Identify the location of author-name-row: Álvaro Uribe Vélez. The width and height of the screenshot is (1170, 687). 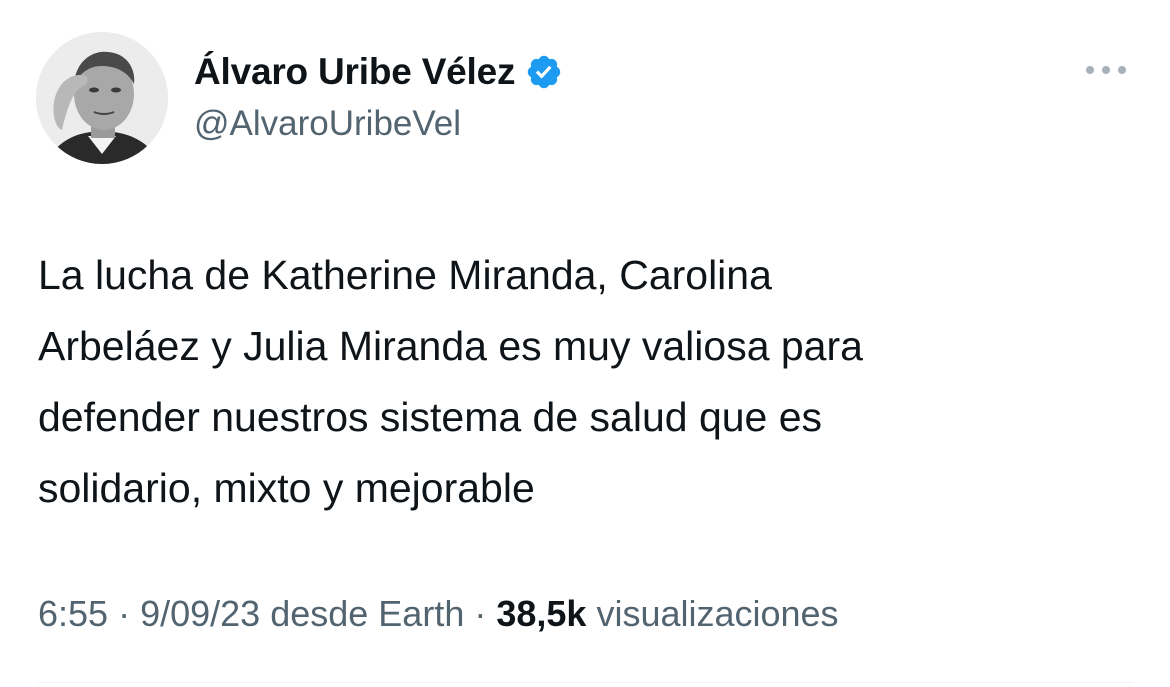
(378, 72).